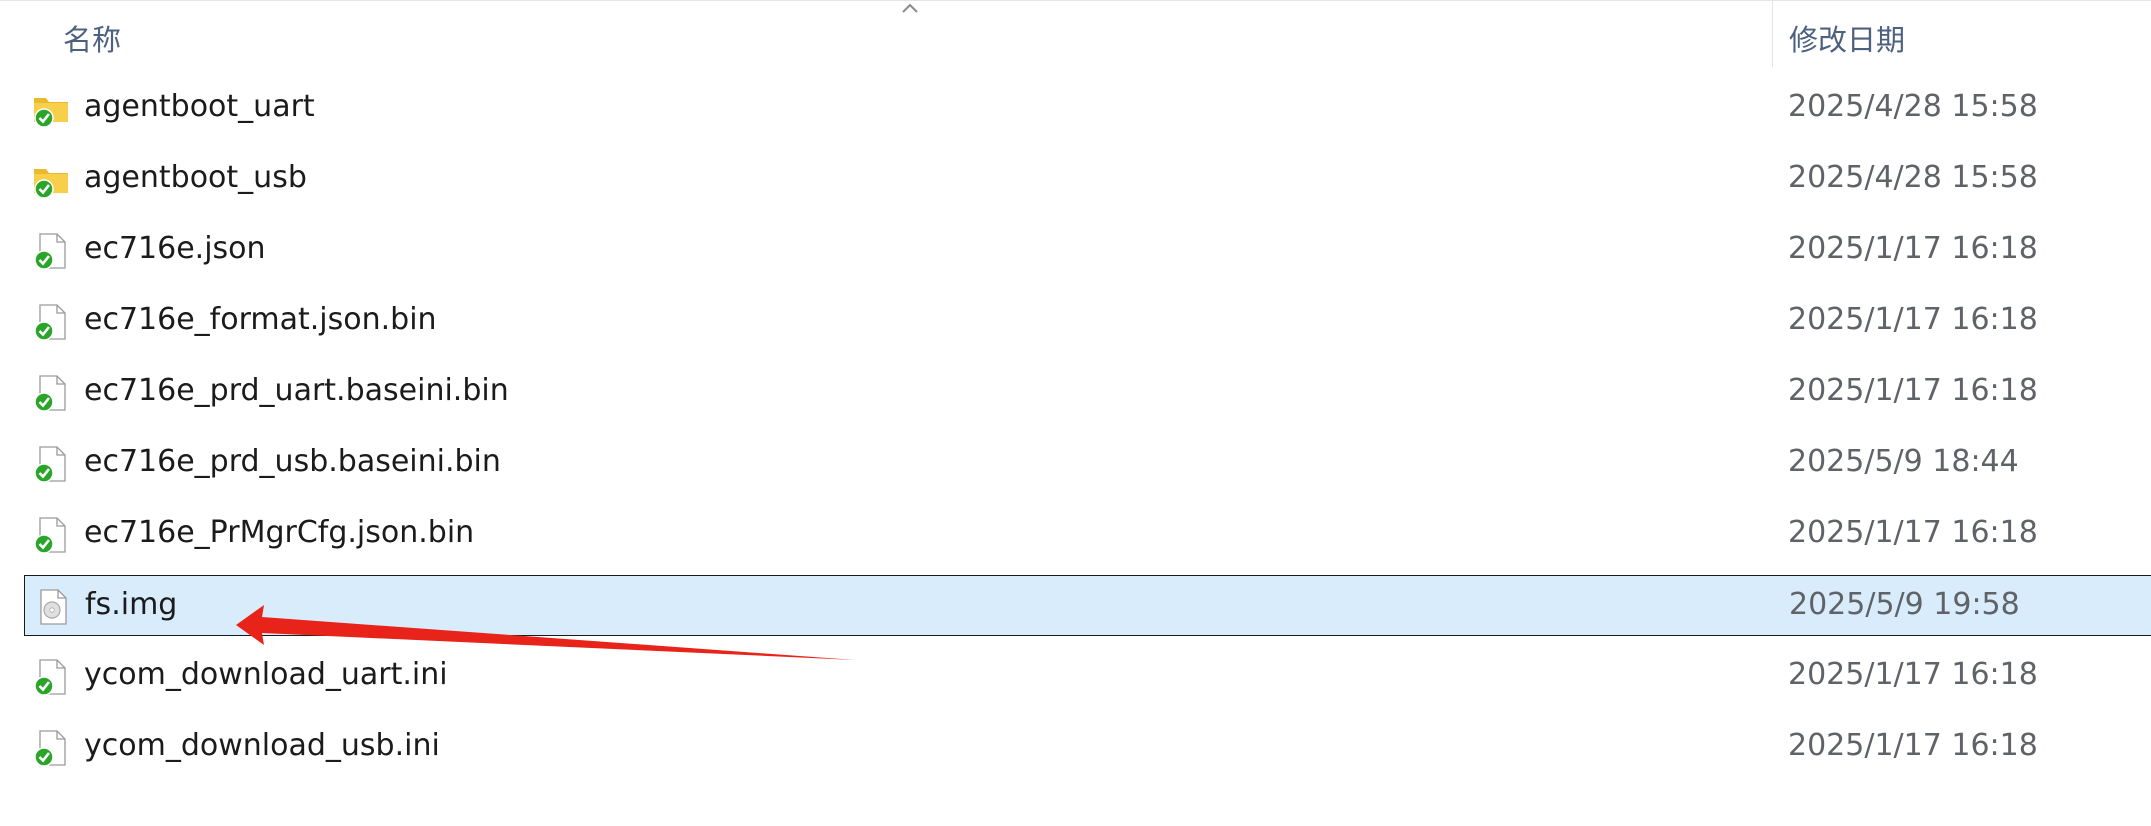  Describe the element at coordinates (92, 38) in the screenshot. I see `column-header-name: 名称` at that location.